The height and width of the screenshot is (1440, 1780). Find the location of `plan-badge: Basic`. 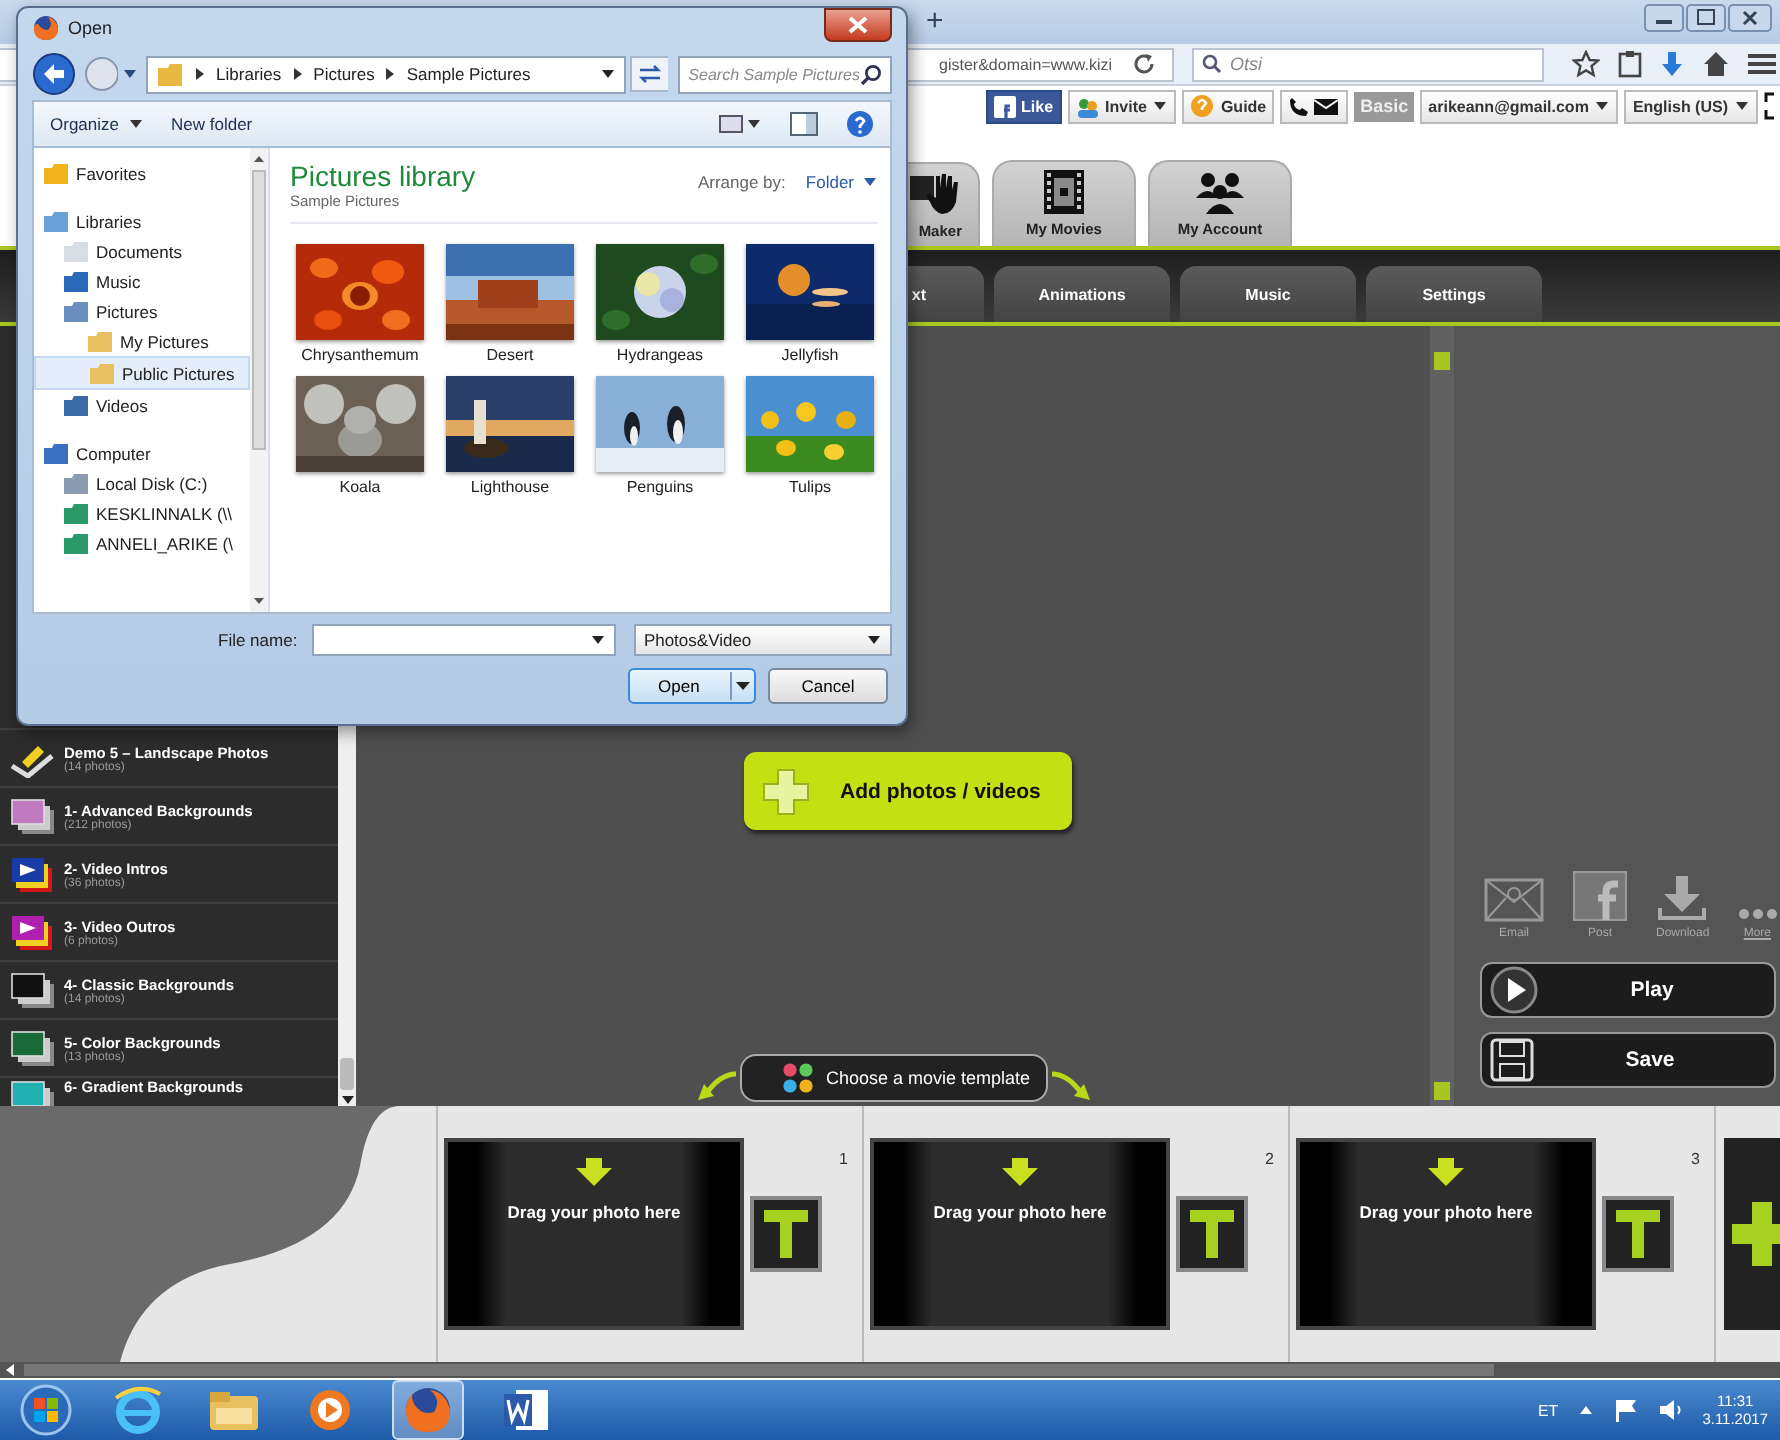

plan-badge: Basic is located at coordinates (1384, 106).